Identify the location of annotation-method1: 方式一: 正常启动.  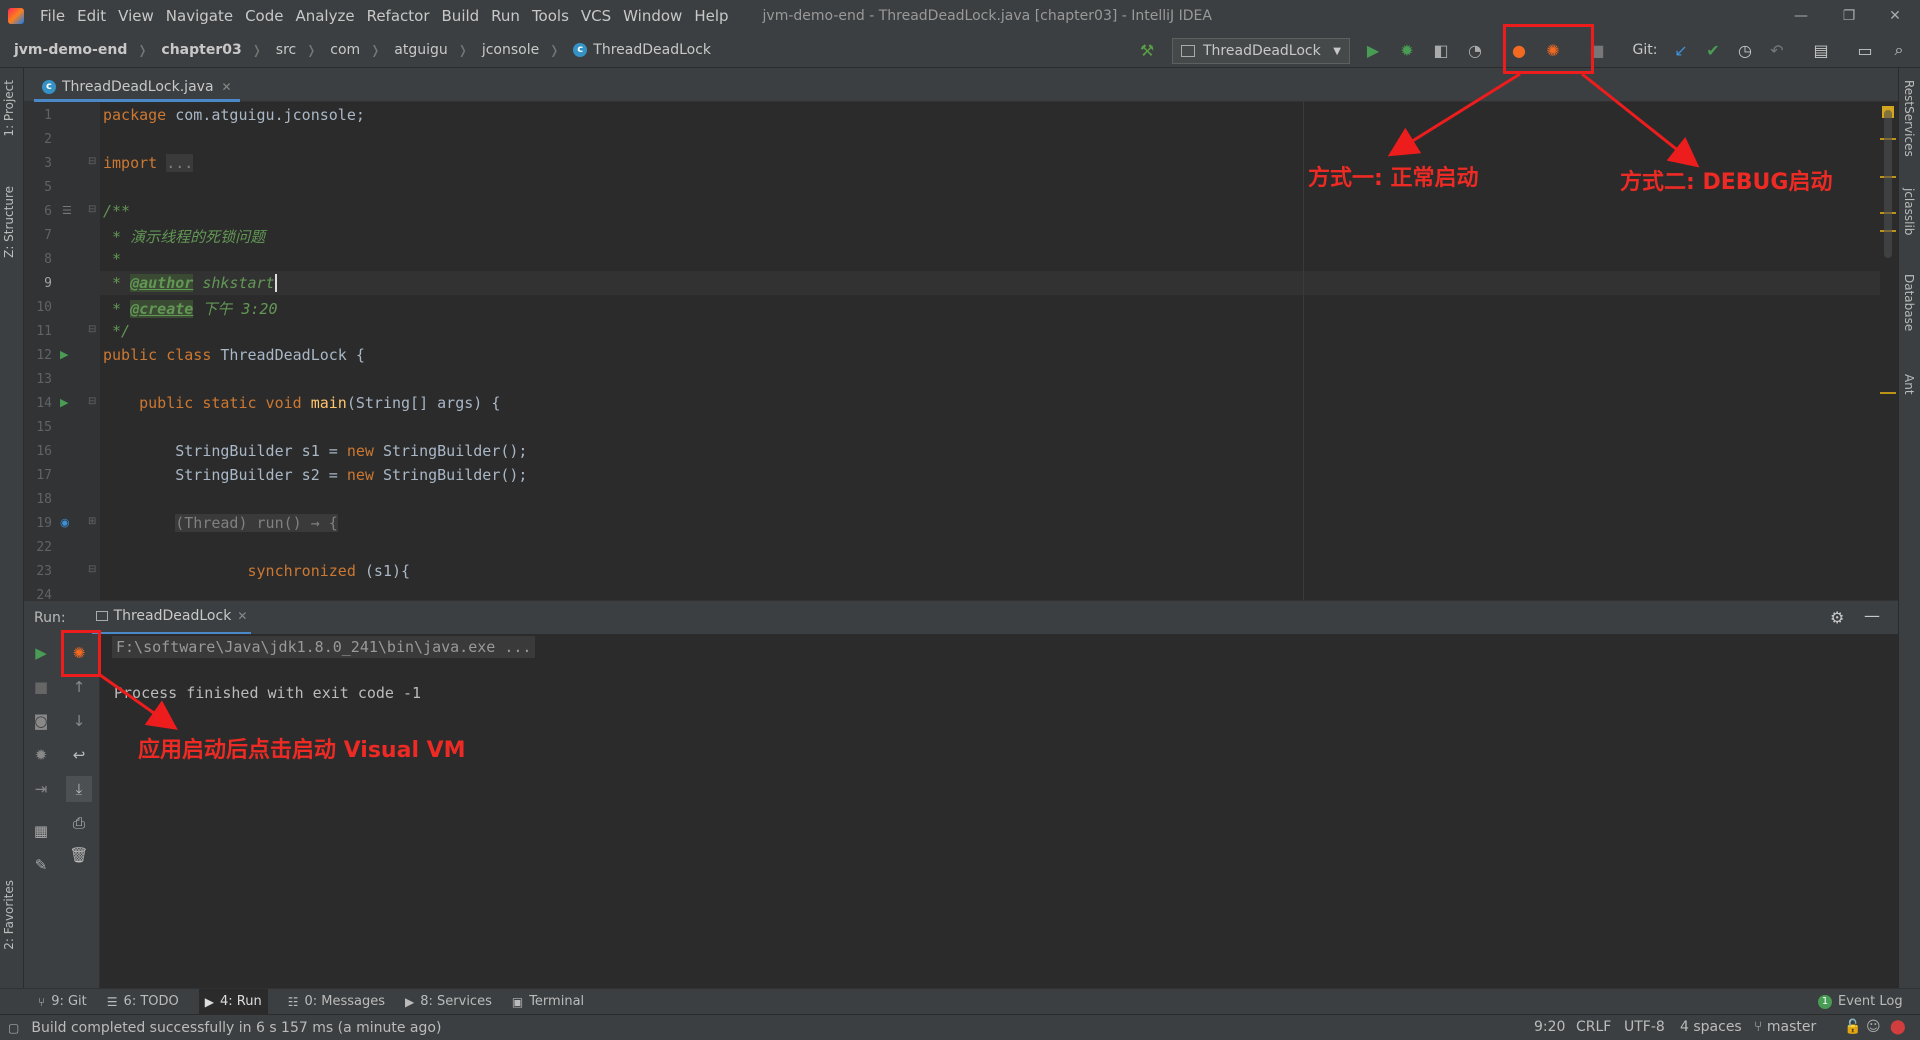
(1393, 178).